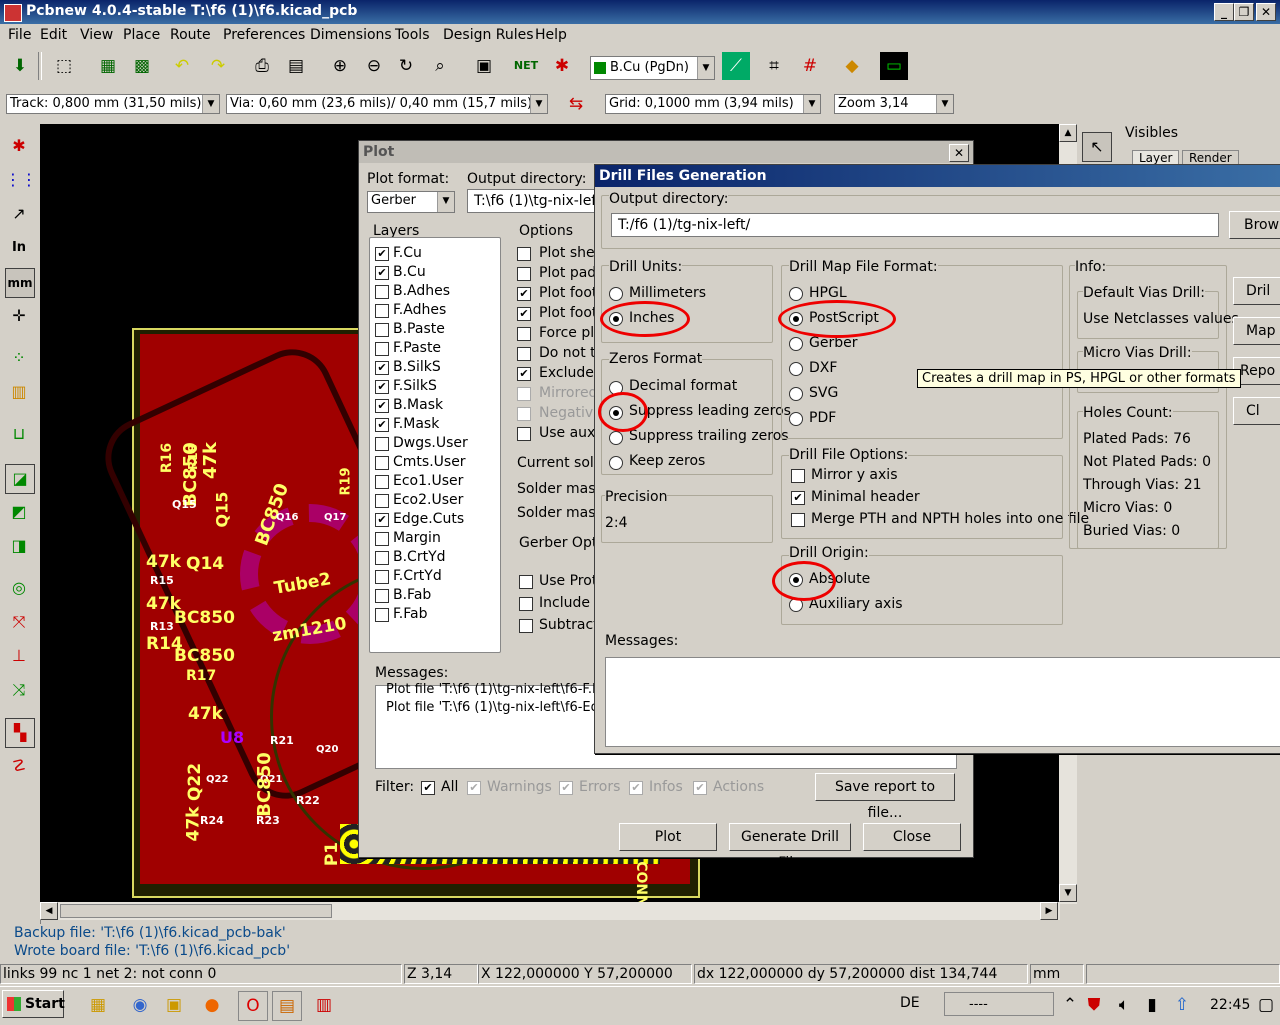  Describe the element at coordinates (108, 66) in the screenshot. I see `module-editor-icon: ▦` at that location.